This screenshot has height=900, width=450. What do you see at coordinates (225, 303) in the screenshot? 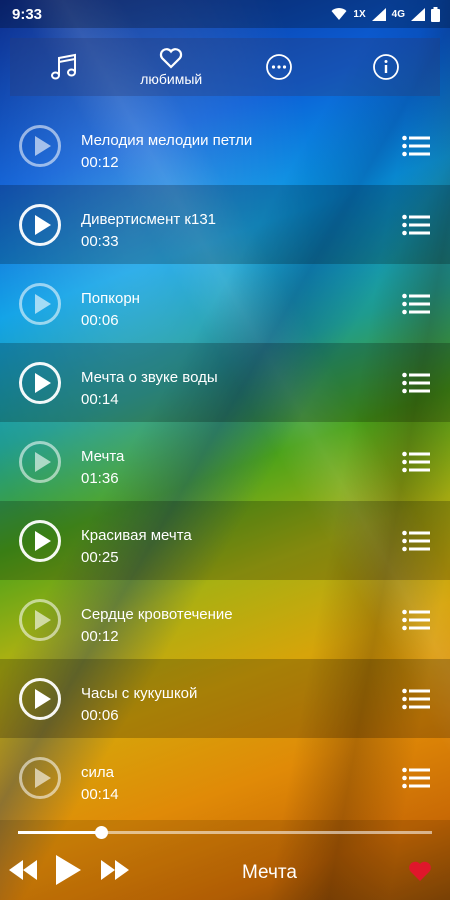
I see `track-row: Попкорн 00:06` at bounding box center [225, 303].